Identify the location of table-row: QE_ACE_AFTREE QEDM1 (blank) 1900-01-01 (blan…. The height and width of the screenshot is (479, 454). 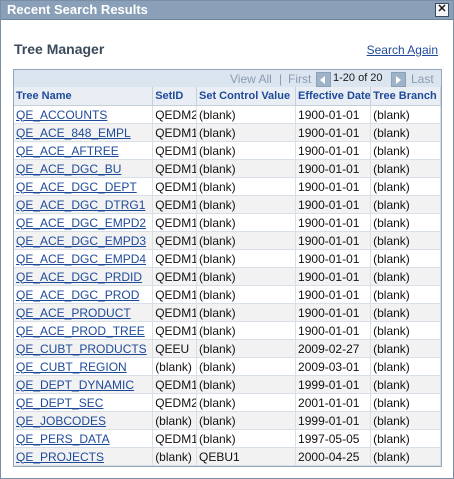
(227, 150).